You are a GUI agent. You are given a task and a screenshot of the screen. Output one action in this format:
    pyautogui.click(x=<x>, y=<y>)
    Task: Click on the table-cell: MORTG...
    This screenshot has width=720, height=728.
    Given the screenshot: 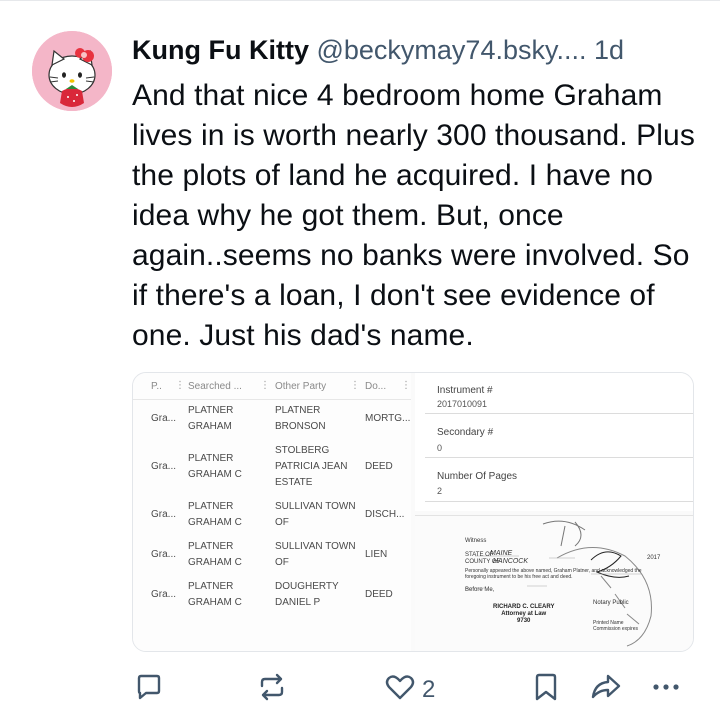 What is the action you would take?
    pyautogui.click(x=388, y=418)
    